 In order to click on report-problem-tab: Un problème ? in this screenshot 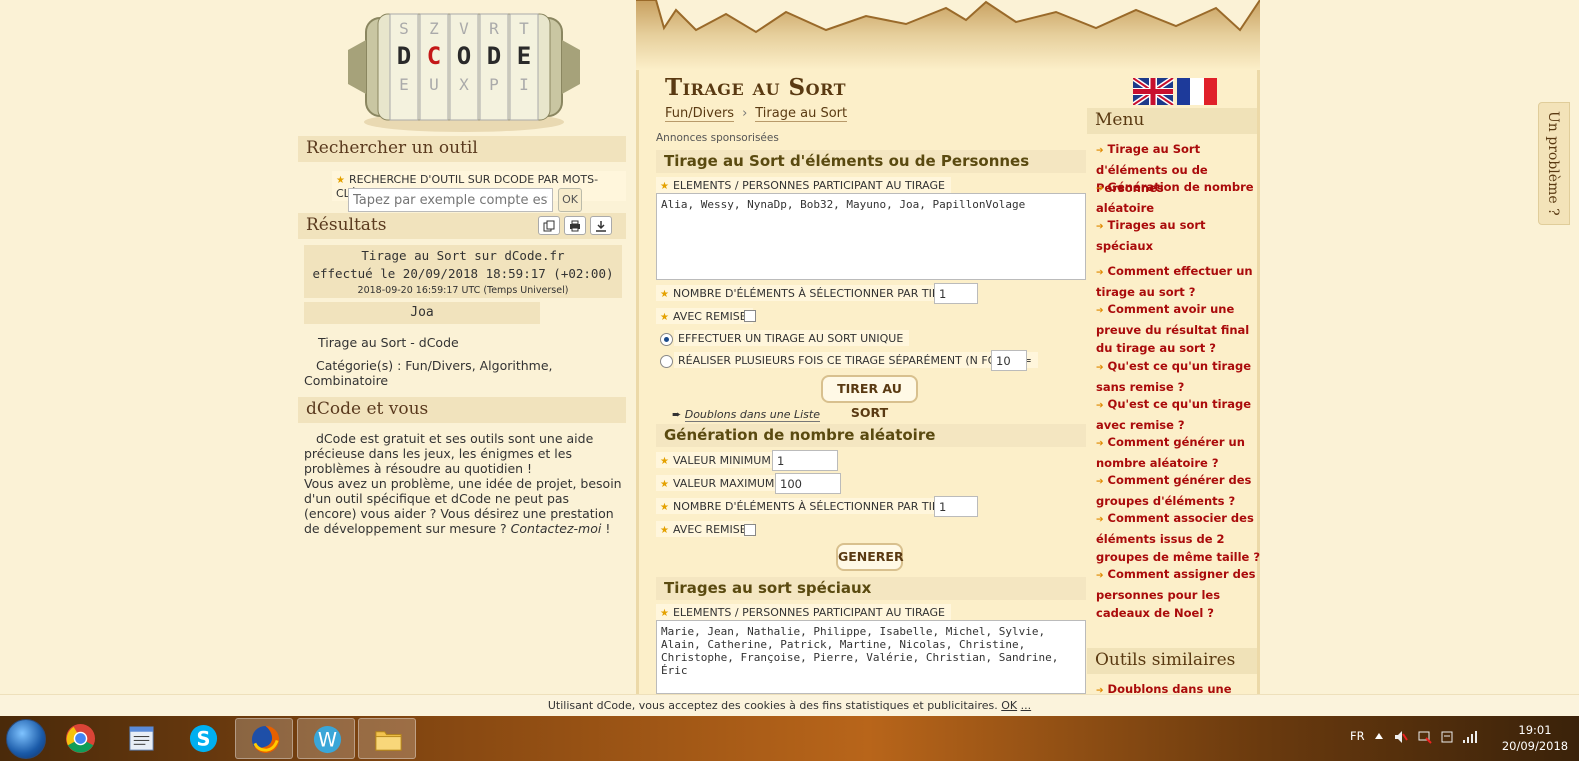, I will do `click(1554, 163)`.